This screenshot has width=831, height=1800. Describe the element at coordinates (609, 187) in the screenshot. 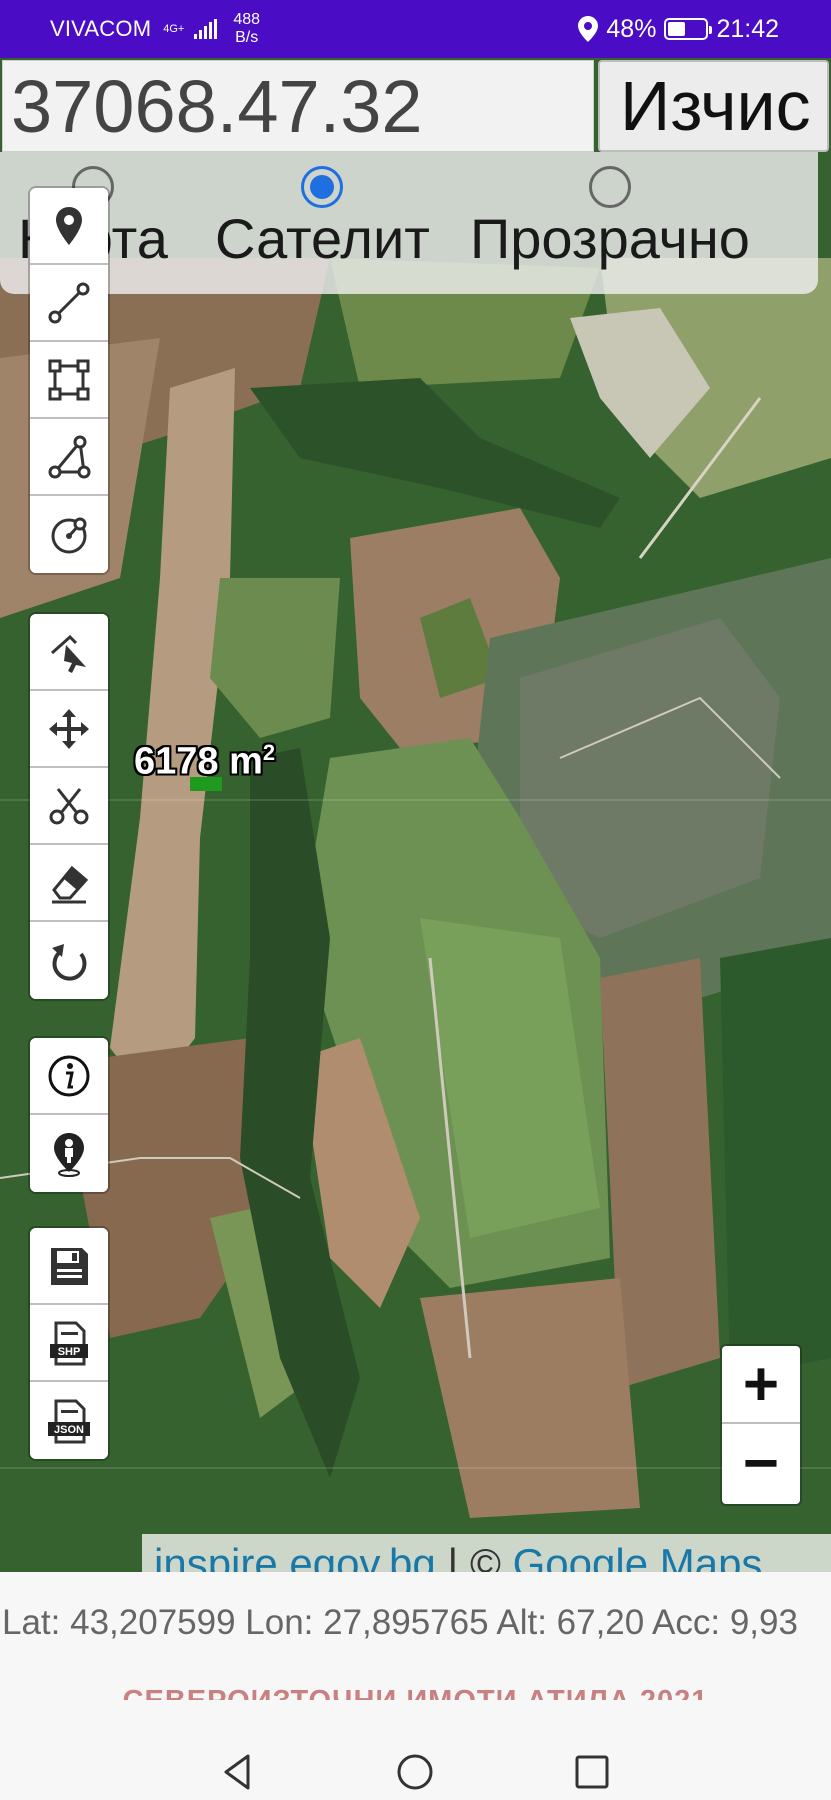

I see `radio-transparent` at that location.